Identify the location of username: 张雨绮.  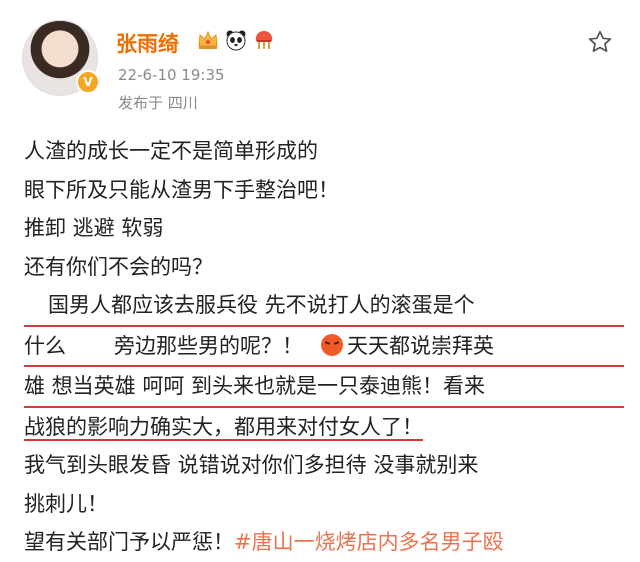
(147, 43).